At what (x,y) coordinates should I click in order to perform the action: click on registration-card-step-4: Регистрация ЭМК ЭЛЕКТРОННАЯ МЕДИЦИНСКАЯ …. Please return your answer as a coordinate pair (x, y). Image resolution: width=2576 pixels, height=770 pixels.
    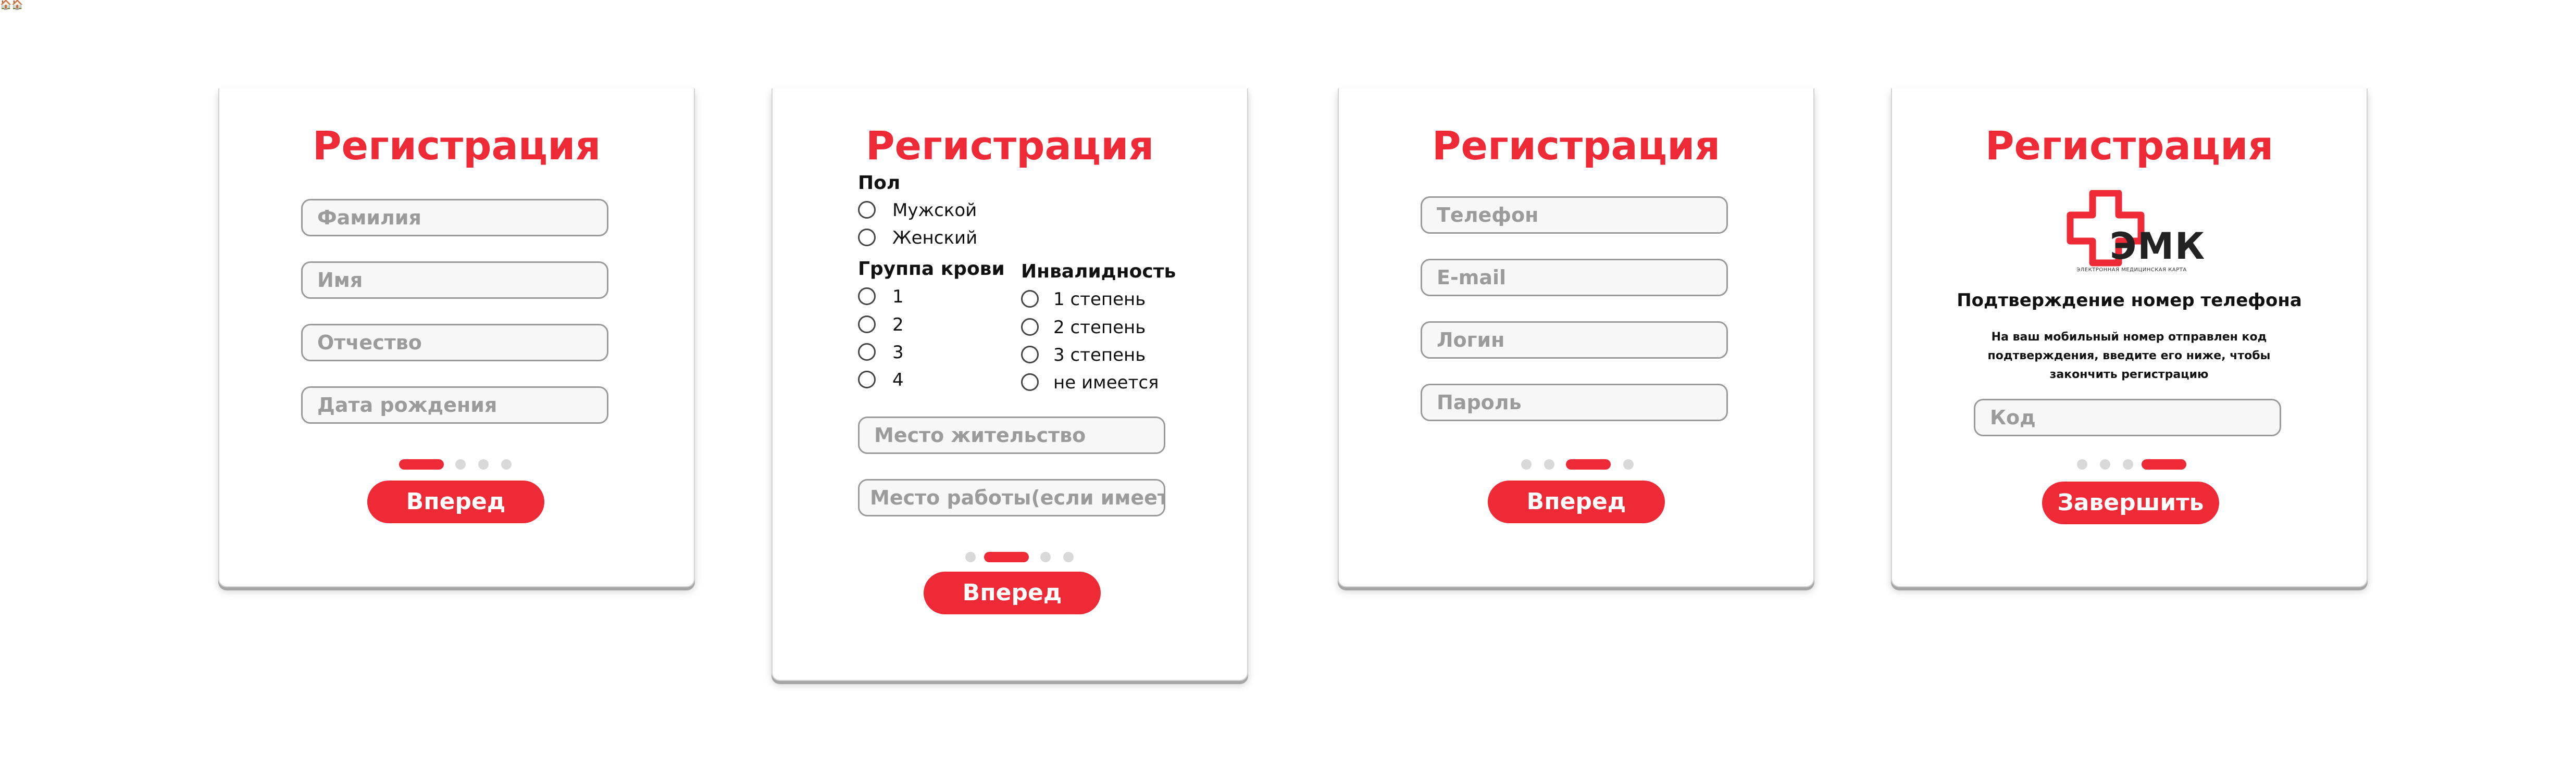
    Looking at the image, I should click on (2129, 338).